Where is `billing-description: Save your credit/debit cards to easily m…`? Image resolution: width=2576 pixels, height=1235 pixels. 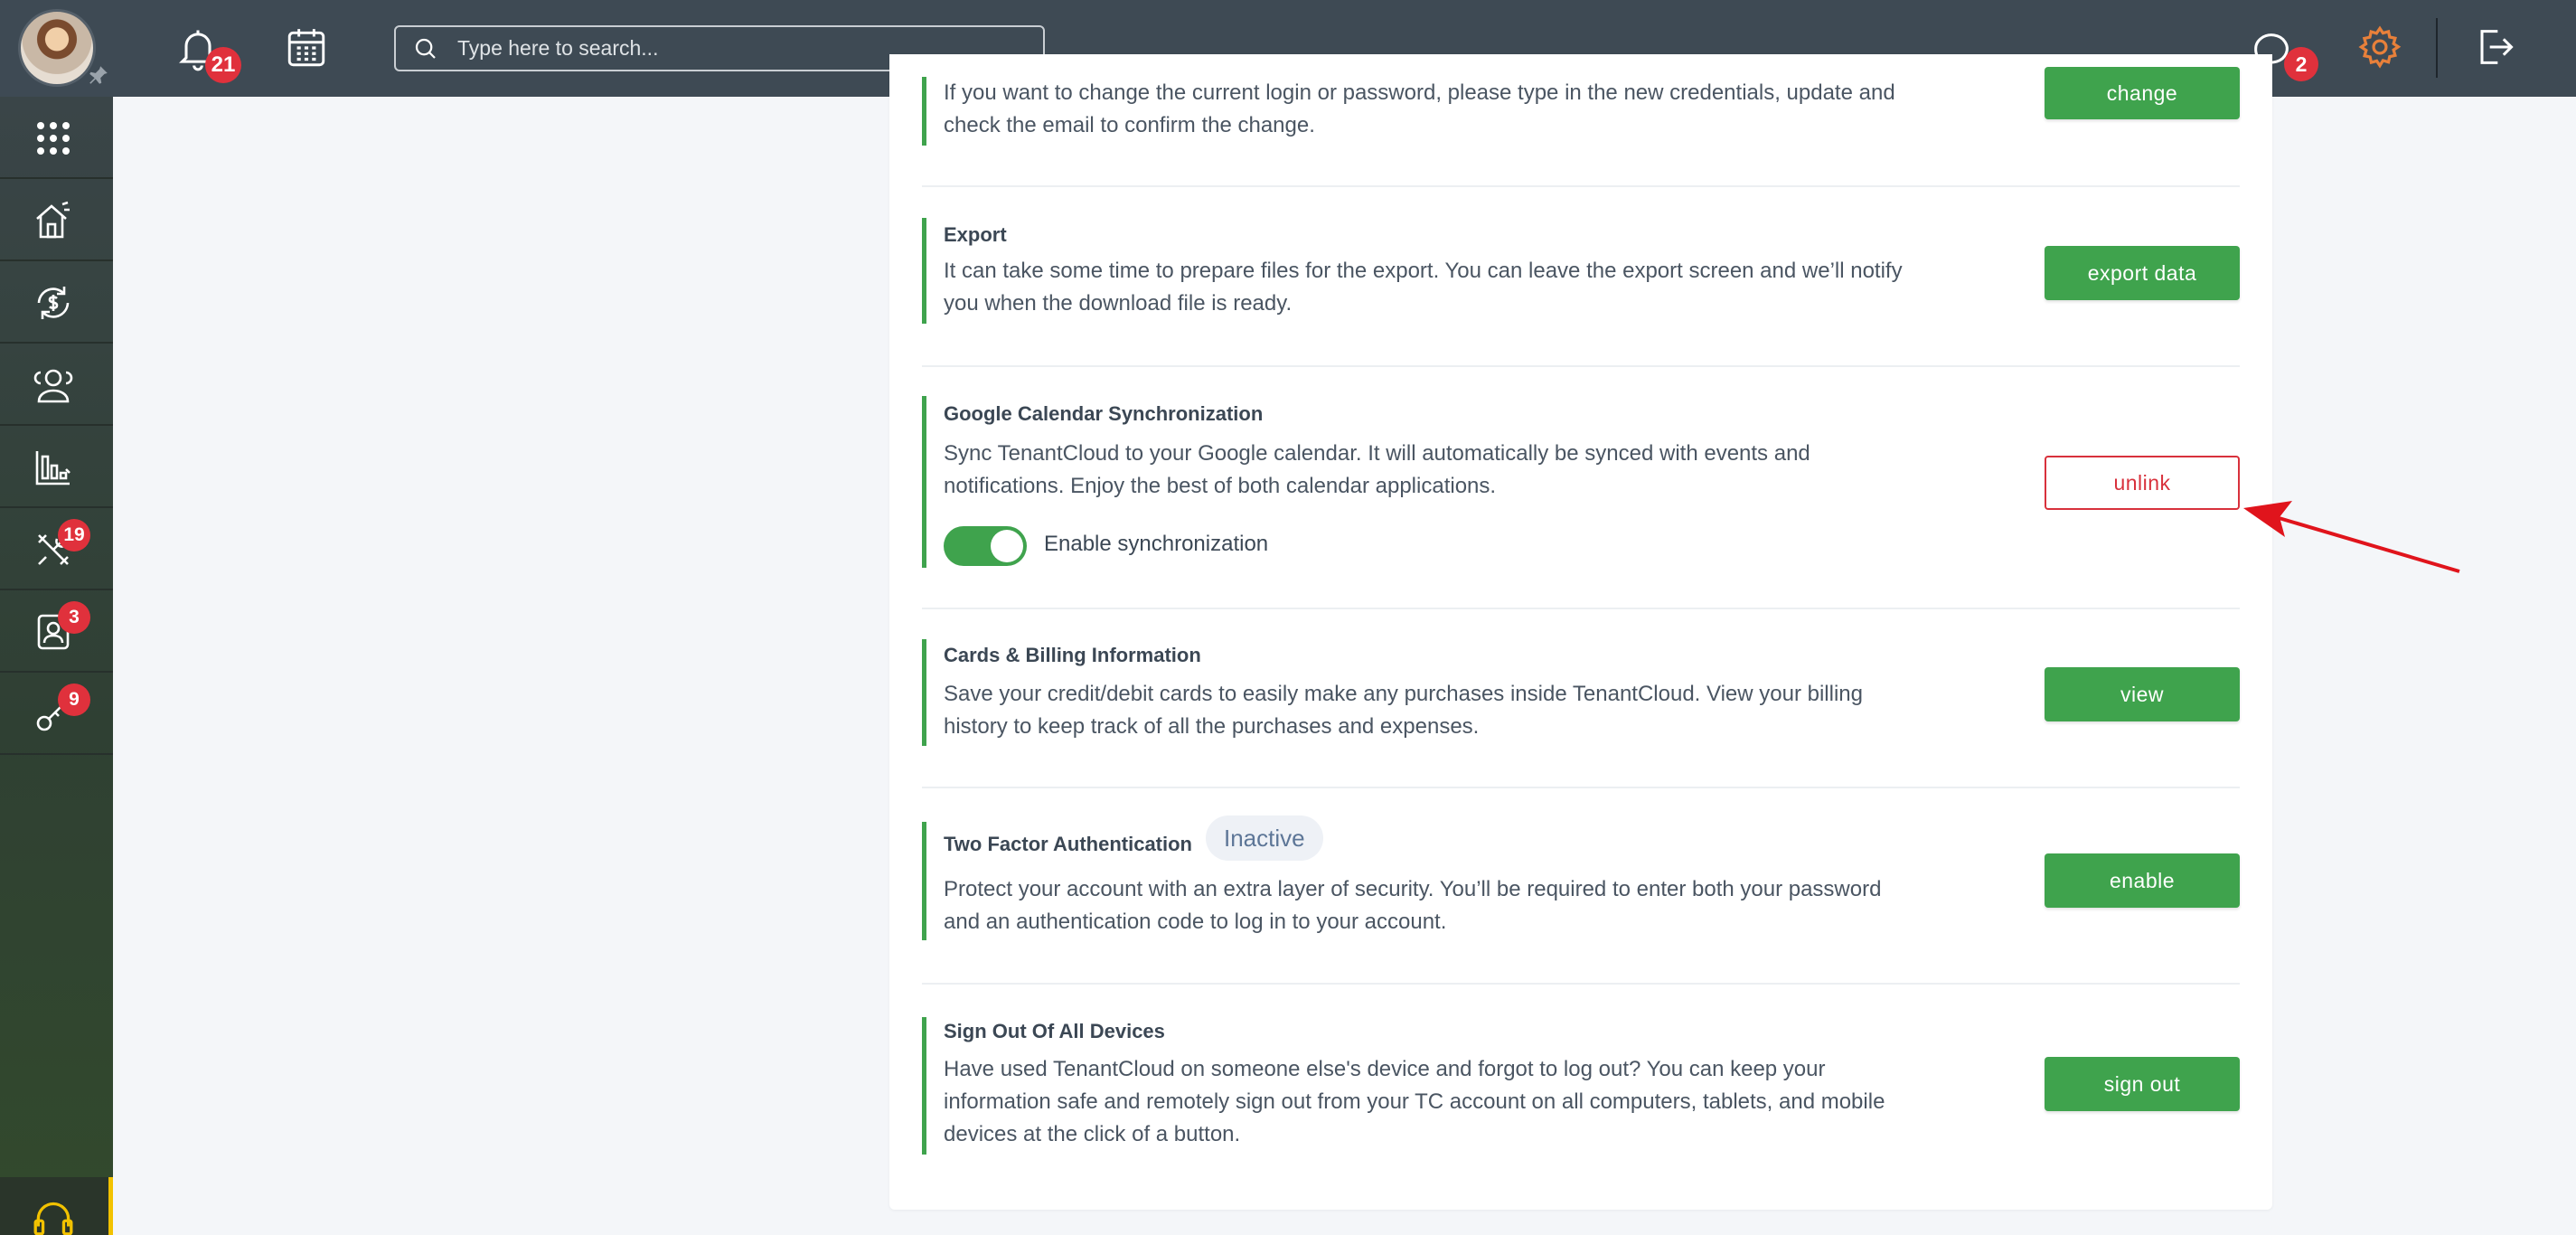 billing-description: Save your credit/debit cards to easily m… is located at coordinates (1404, 710).